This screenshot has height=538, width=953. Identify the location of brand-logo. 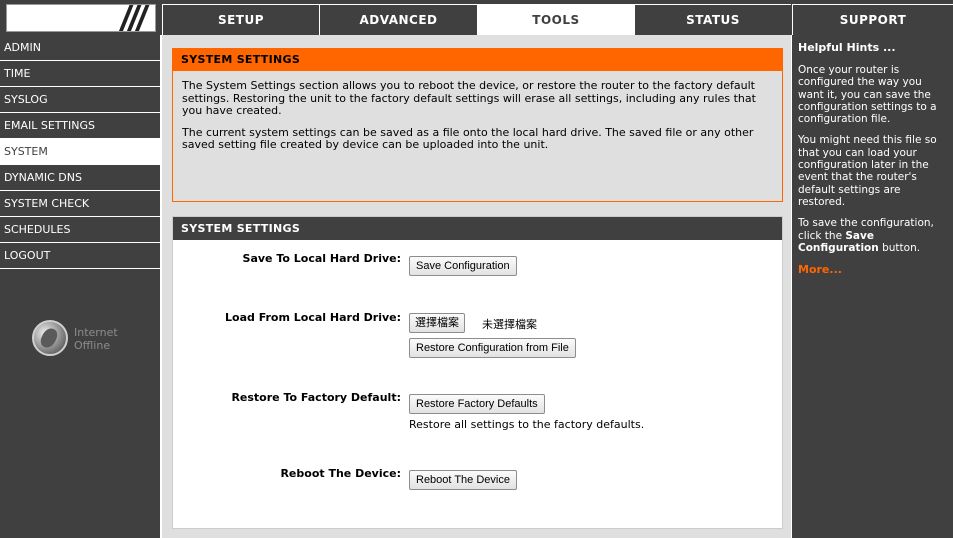
(81, 18).